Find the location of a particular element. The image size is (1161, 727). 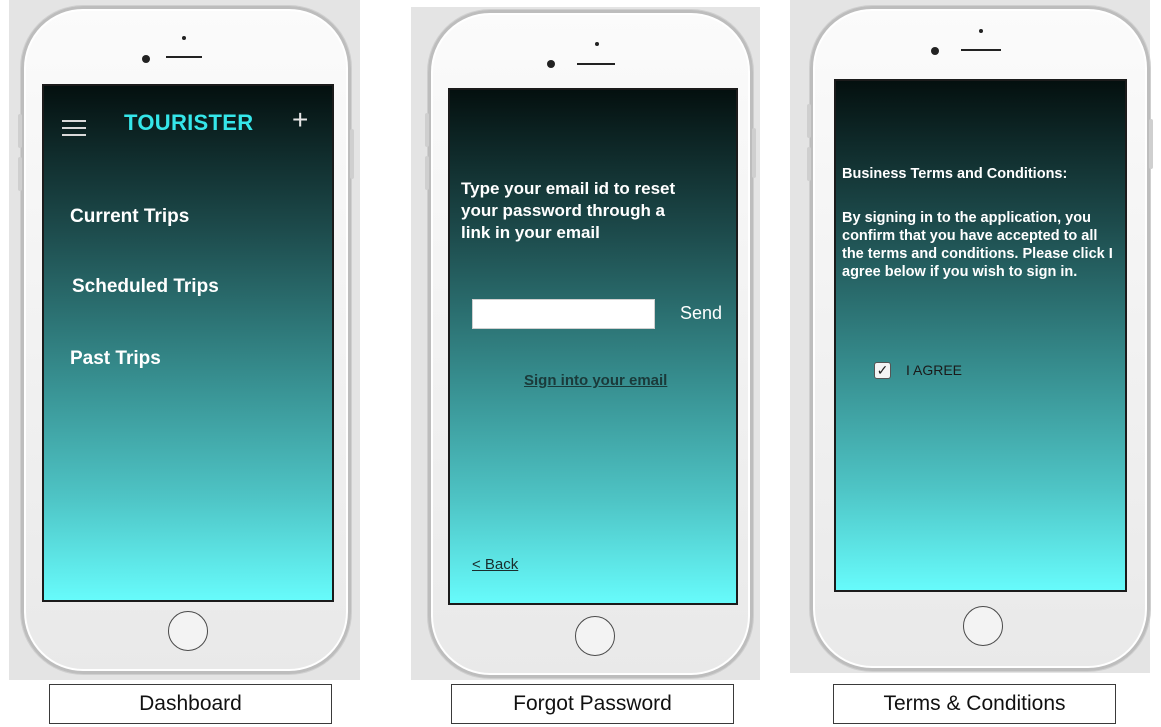

agree-checkbox: ✓ is located at coordinates (882, 370).